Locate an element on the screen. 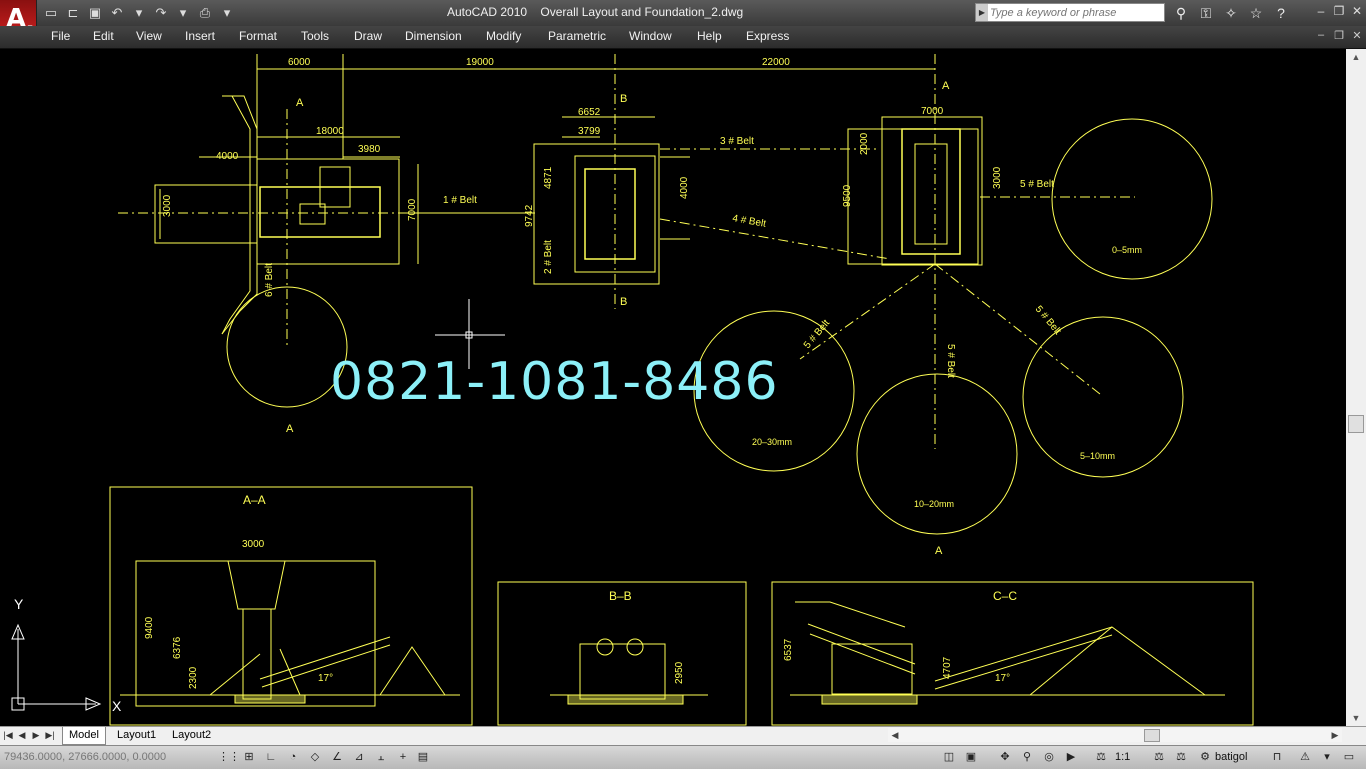 This screenshot has height=769, width=1366. layout-view-icon: ▣ is located at coordinates (971, 757).